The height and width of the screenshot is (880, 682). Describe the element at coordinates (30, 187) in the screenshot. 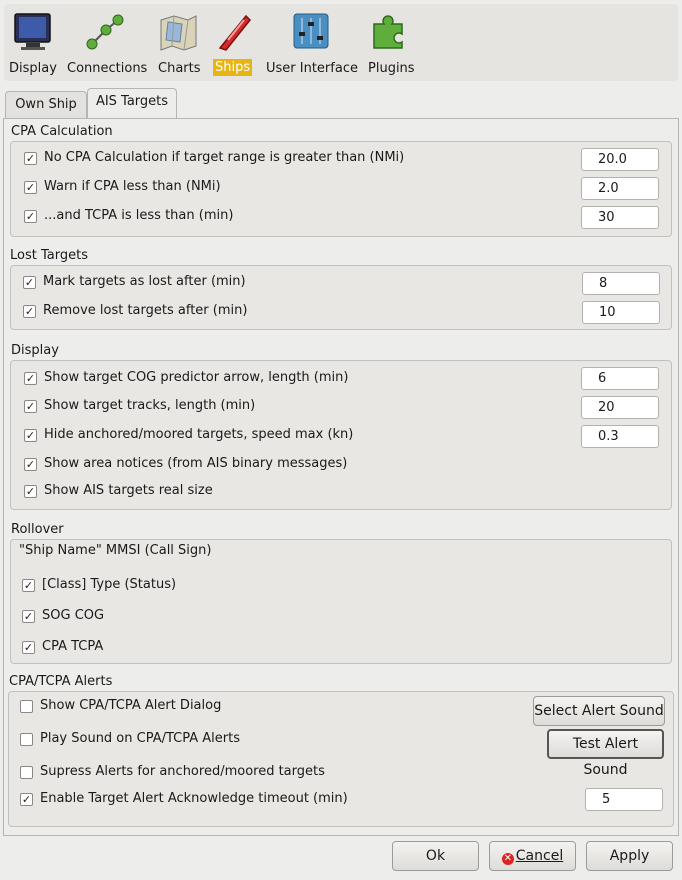

I see `cpa-warn-checkbox: ✓` at that location.